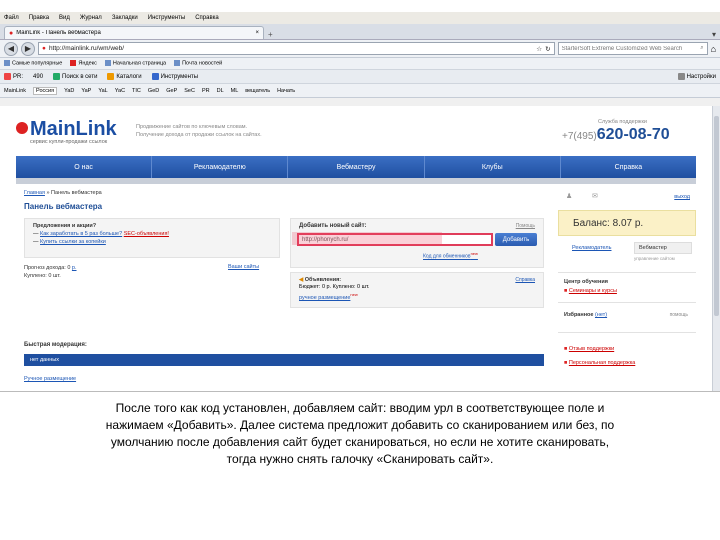 Image resolution: width=720 pixels, height=540 pixels. I want to click on menu-file: Файл, so click(11, 18).